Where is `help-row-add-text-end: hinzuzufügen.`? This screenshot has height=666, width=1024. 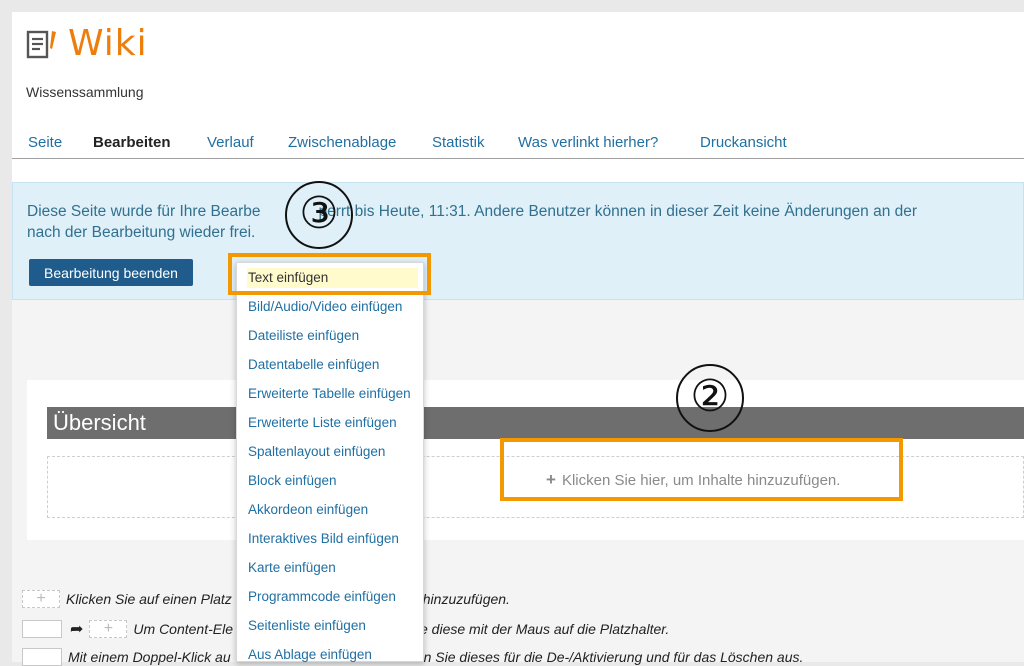
help-row-add-text-end: hinzuzufügen. is located at coordinates (466, 599).